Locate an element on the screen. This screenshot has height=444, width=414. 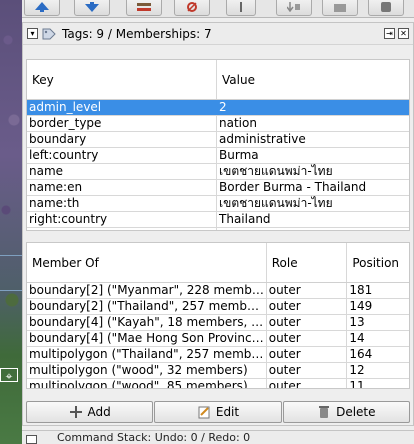
add-button: Add is located at coordinates (90, 412).